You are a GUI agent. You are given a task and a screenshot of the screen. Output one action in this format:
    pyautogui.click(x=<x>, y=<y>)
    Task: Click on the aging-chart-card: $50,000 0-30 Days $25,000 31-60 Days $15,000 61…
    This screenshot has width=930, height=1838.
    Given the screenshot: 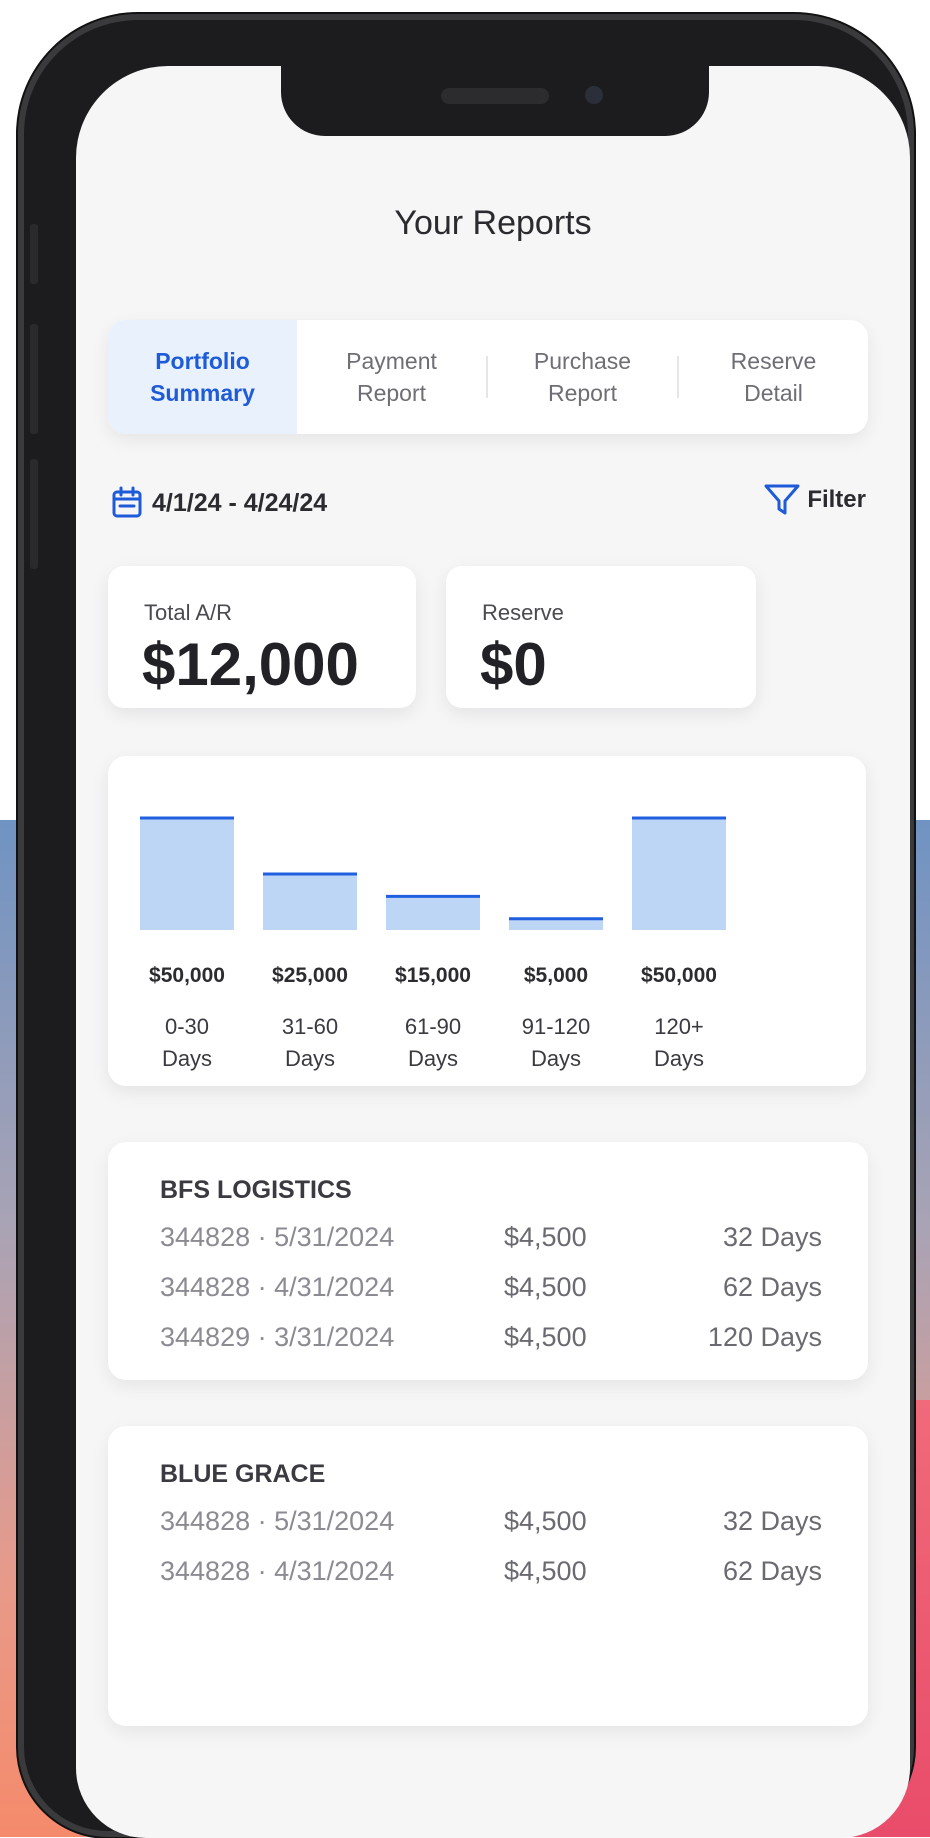 What is the action you would take?
    pyautogui.click(x=487, y=921)
    